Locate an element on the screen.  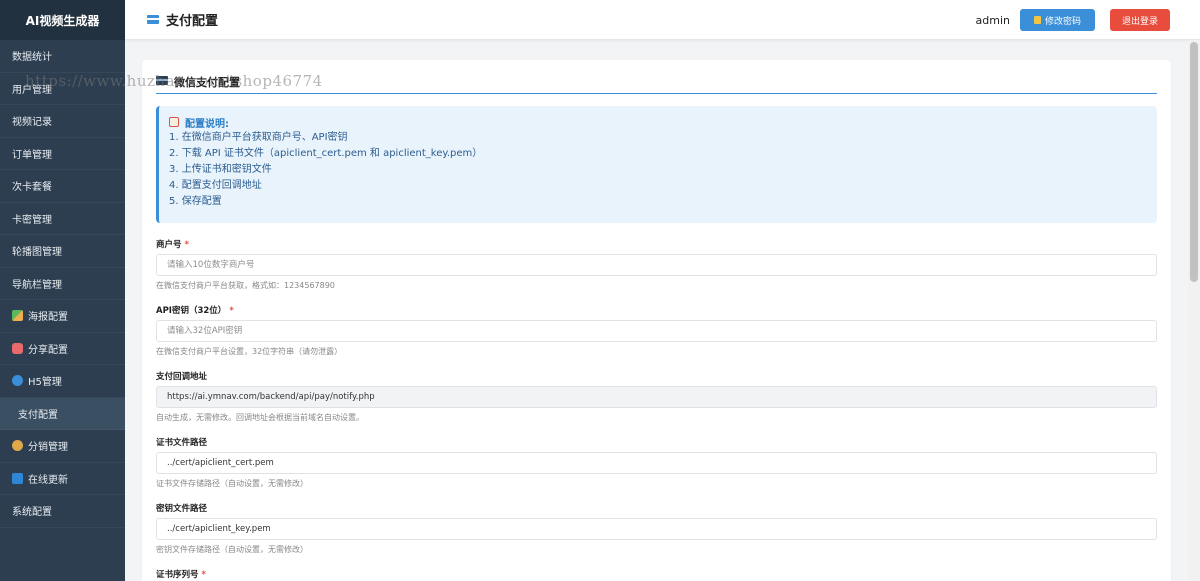
scrollbar-thumb is located at coordinates (1194, 162).